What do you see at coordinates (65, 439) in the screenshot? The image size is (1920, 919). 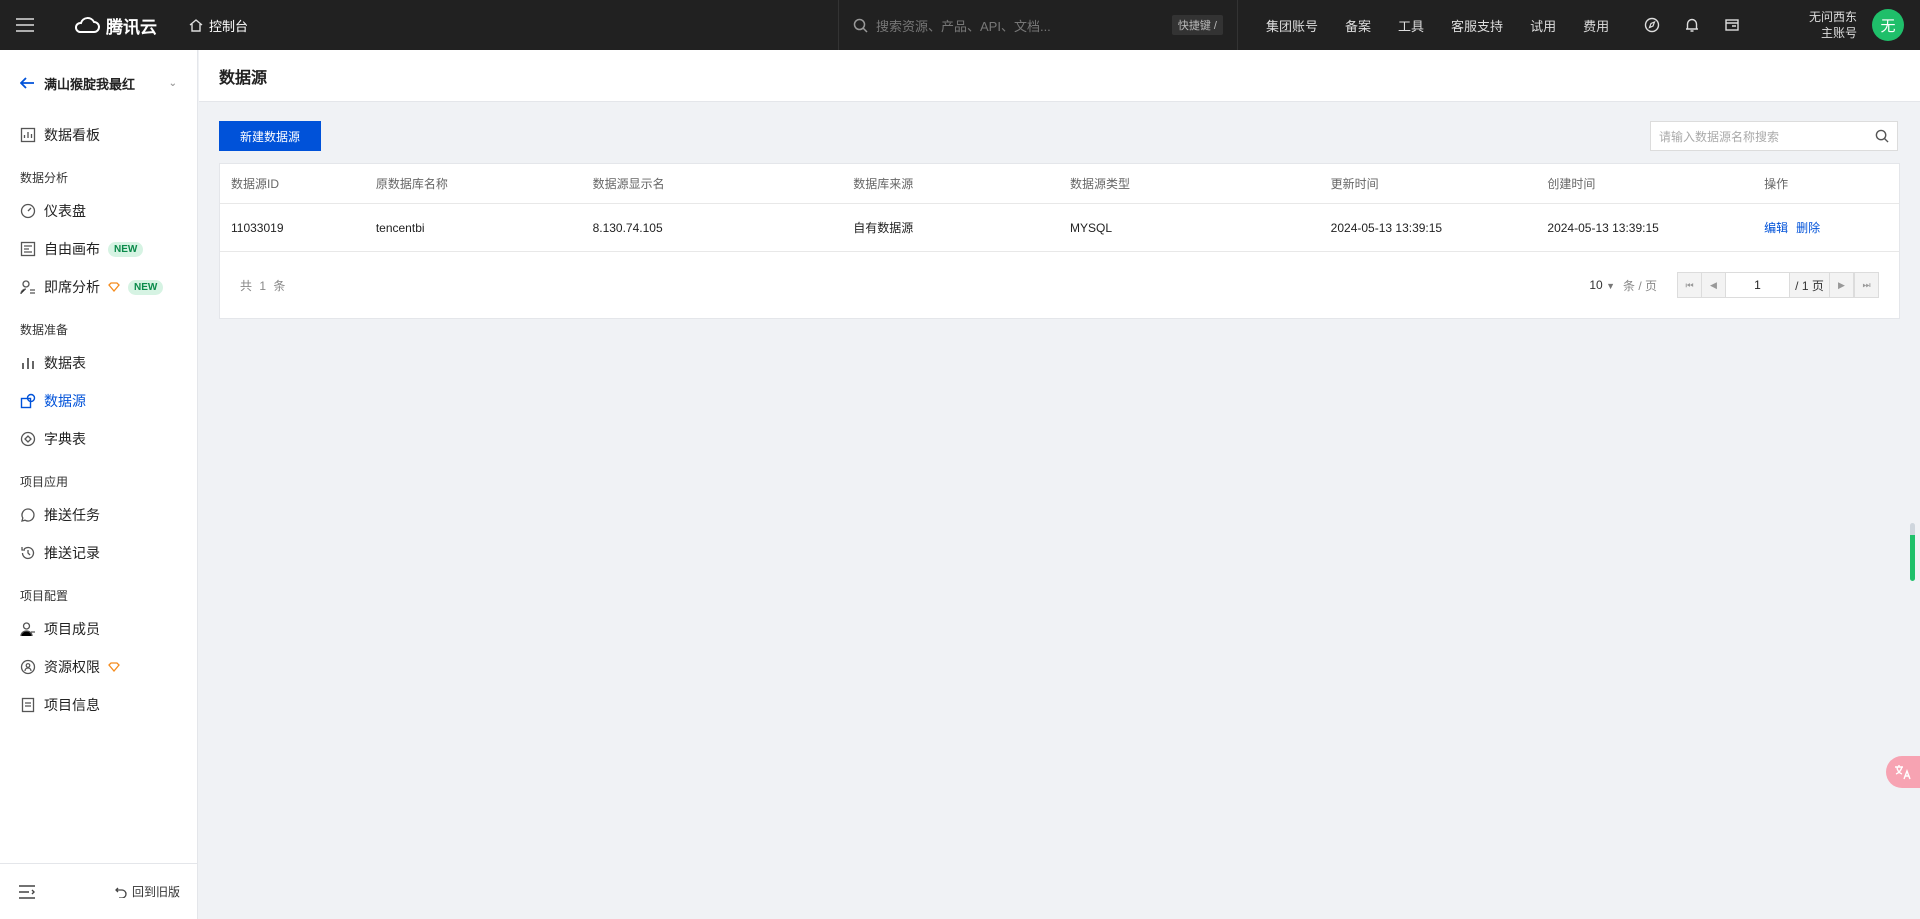 I see `sidebar-item-label: 字典表` at bounding box center [65, 439].